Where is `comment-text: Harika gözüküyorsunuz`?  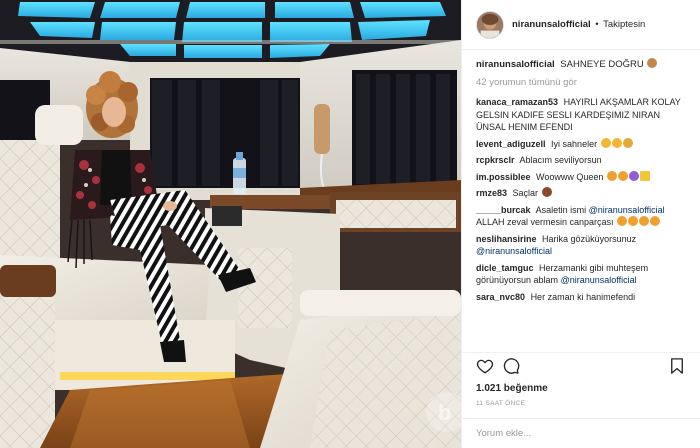
comment-text: Harika gözüküyorsunuz is located at coordinates (589, 238).